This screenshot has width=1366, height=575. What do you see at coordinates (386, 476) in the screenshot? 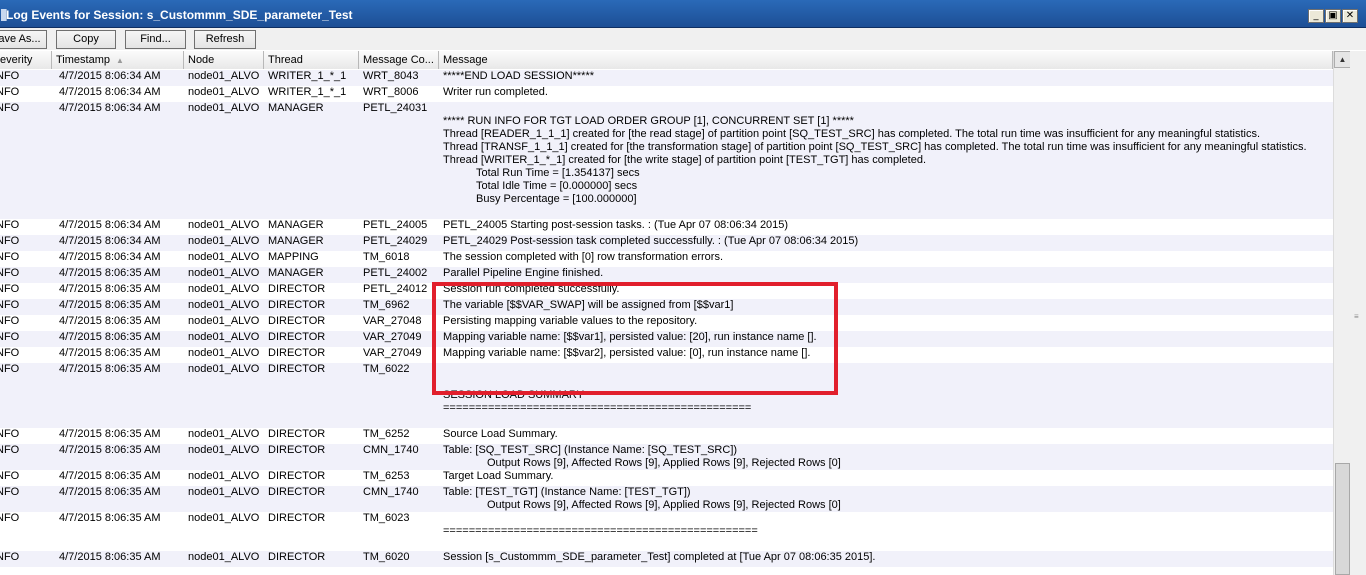
I see `message-code-cell: TM_6253` at bounding box center [386, 476].